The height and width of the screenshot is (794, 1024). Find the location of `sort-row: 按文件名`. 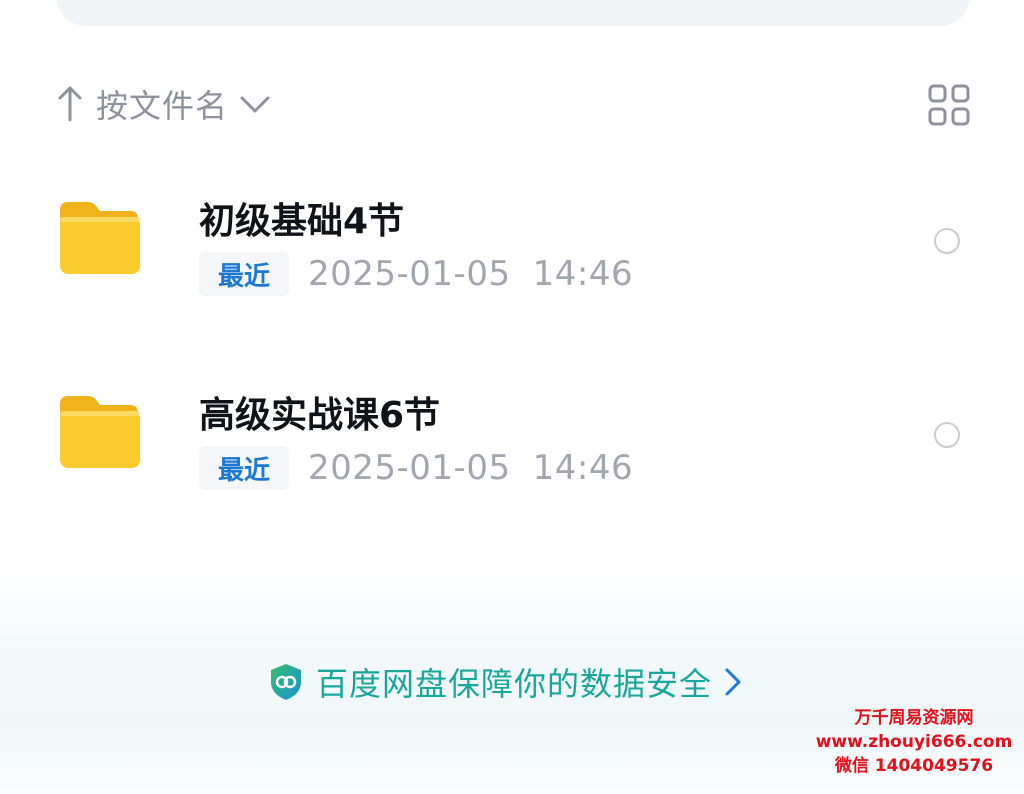

sort-row: 按文件名 is located at coordinates (513, 104).